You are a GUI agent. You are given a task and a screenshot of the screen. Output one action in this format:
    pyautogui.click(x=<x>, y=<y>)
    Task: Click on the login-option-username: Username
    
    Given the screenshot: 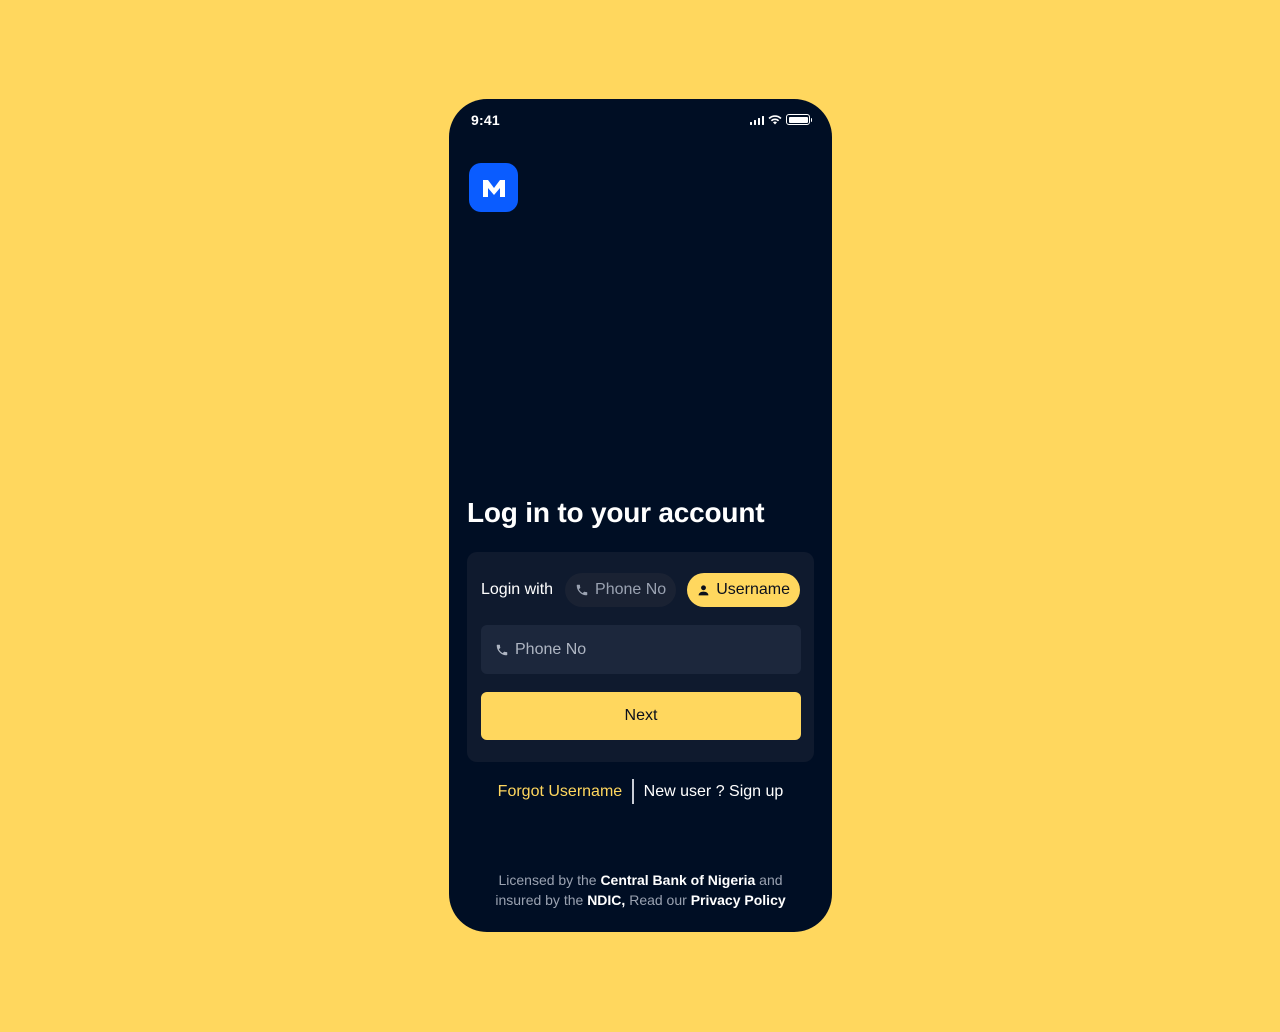 What is the action you would take?
    pyautogui.click(x=743, y=590)
    